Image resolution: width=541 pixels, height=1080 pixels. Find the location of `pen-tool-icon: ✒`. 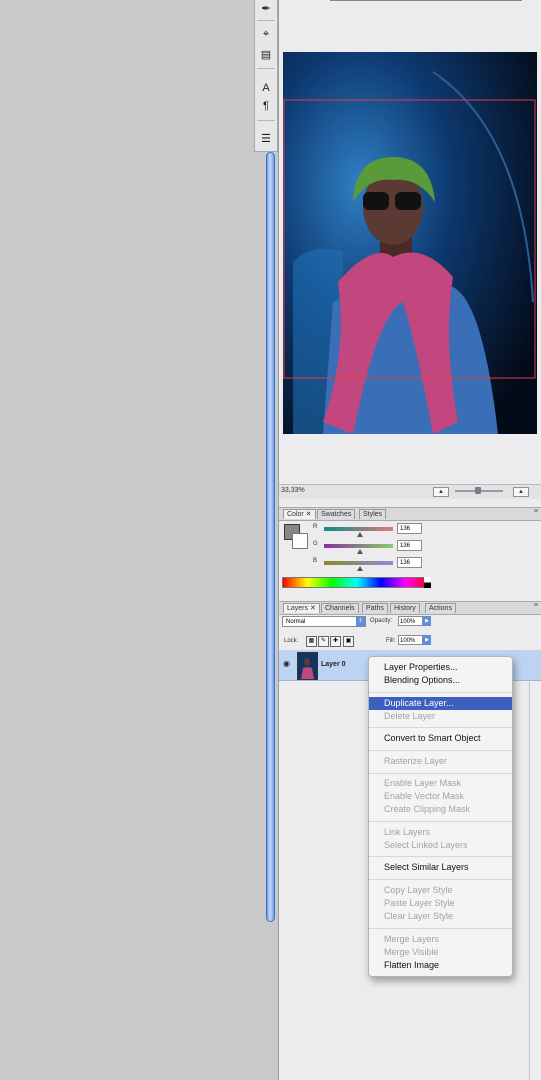

pen-tool-icon: ✒ is located at coordinates (266, 8).